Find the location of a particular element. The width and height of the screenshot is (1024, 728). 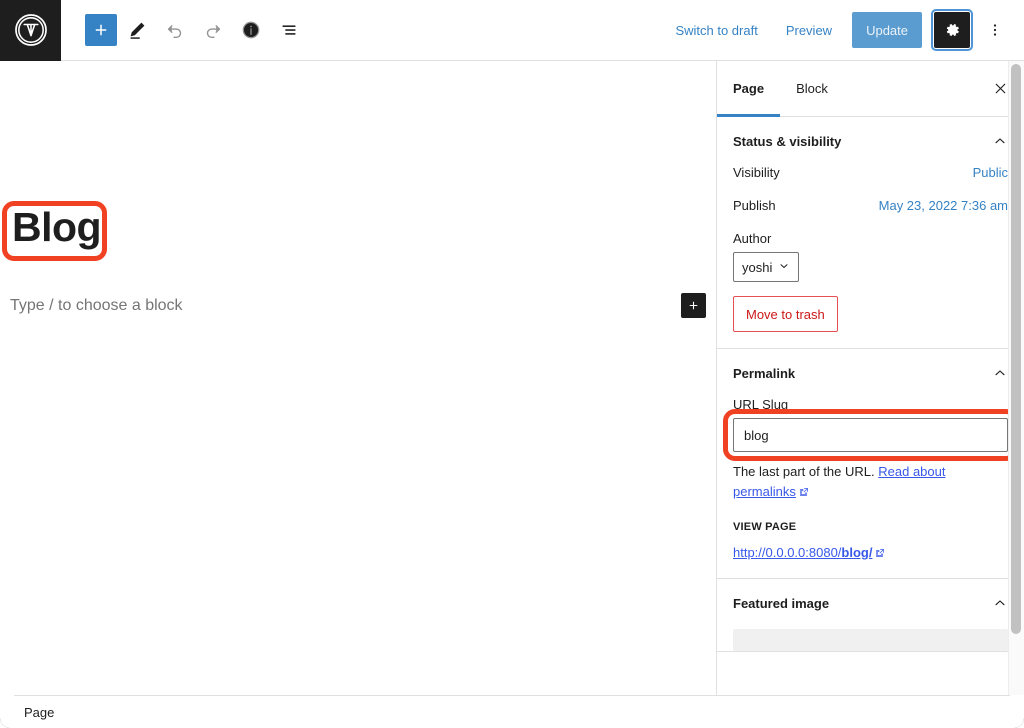

toolbar-right-group: Switch to draft Preview Update is located at coordinates (843, 30).